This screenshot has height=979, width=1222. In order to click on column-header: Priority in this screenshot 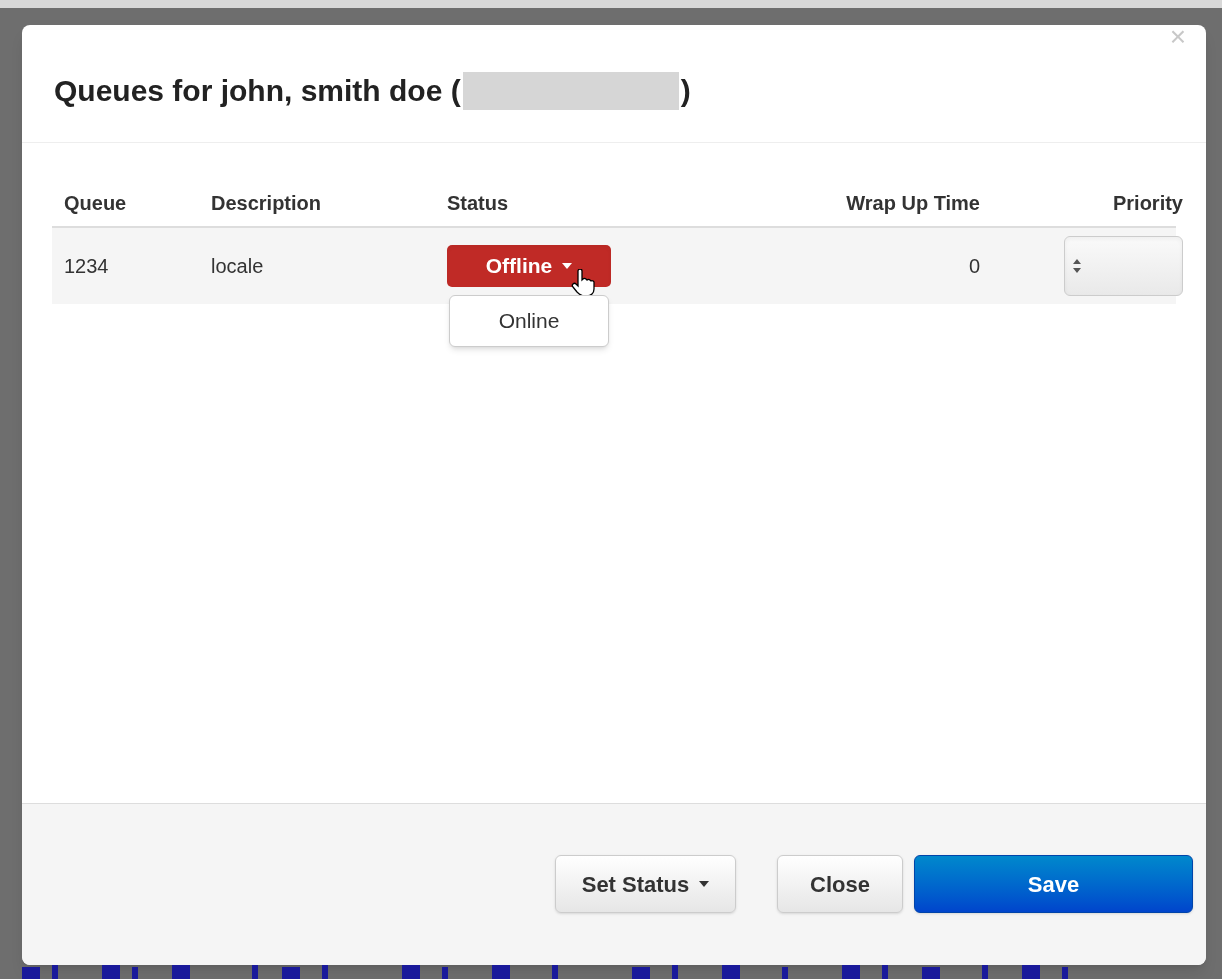, I will do `click(1147, 203)`.